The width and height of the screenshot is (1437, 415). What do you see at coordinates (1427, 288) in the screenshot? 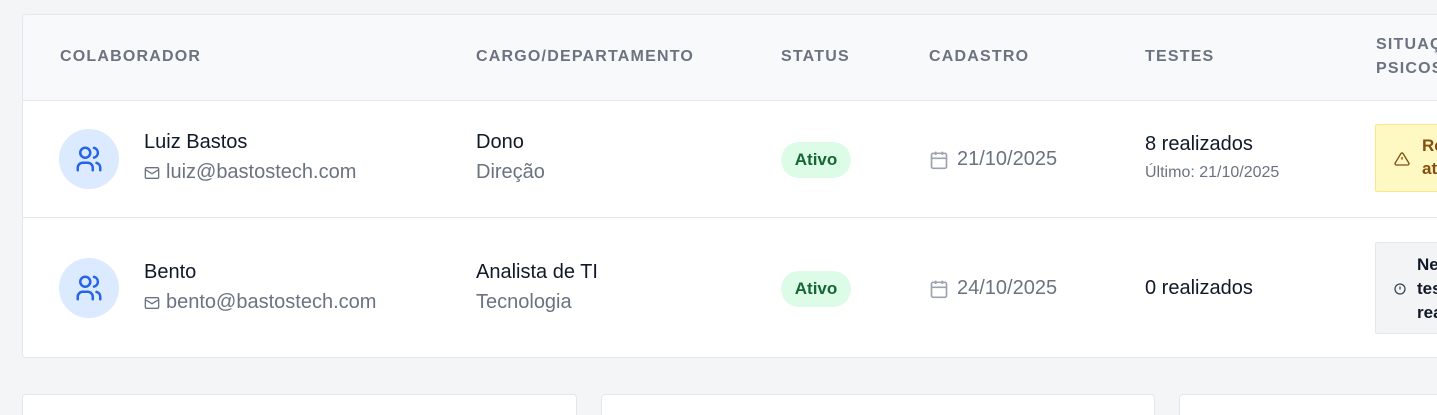
I see `situacao-line: tes` at bounding box center [1427, 288].